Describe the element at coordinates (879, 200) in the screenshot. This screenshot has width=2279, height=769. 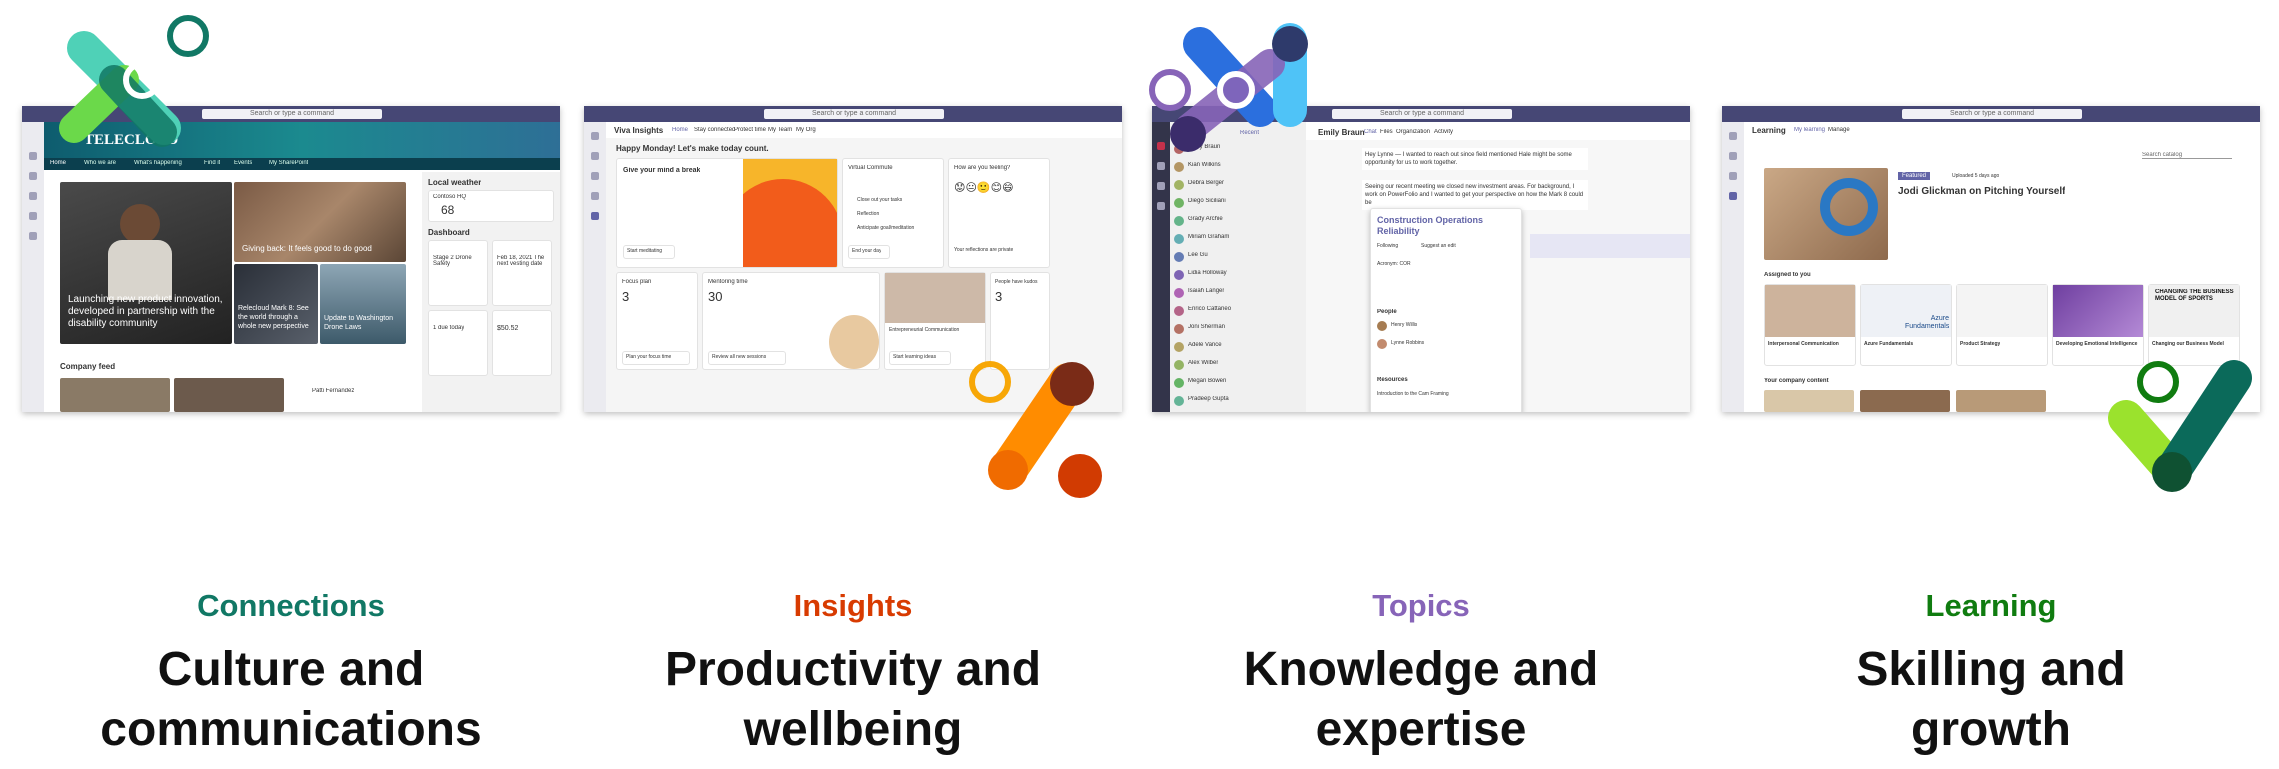
I see `commute-item-tasks: Close out your tasks` at that location.